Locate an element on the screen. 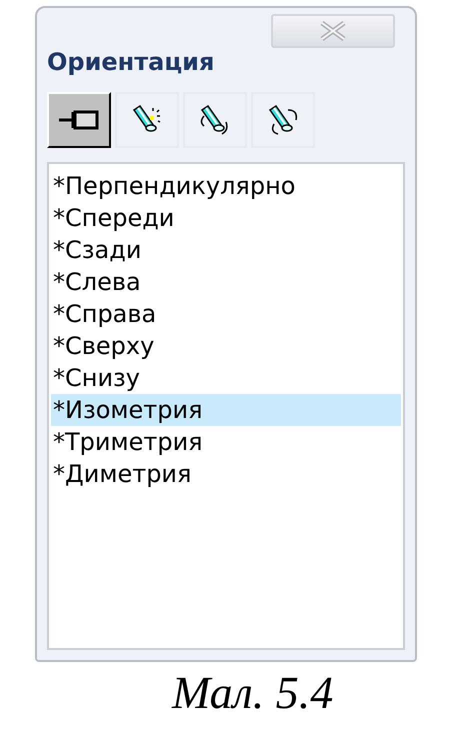 The image size is (474, 737). view-item: *Снизу is located at coordinates (226, 378).